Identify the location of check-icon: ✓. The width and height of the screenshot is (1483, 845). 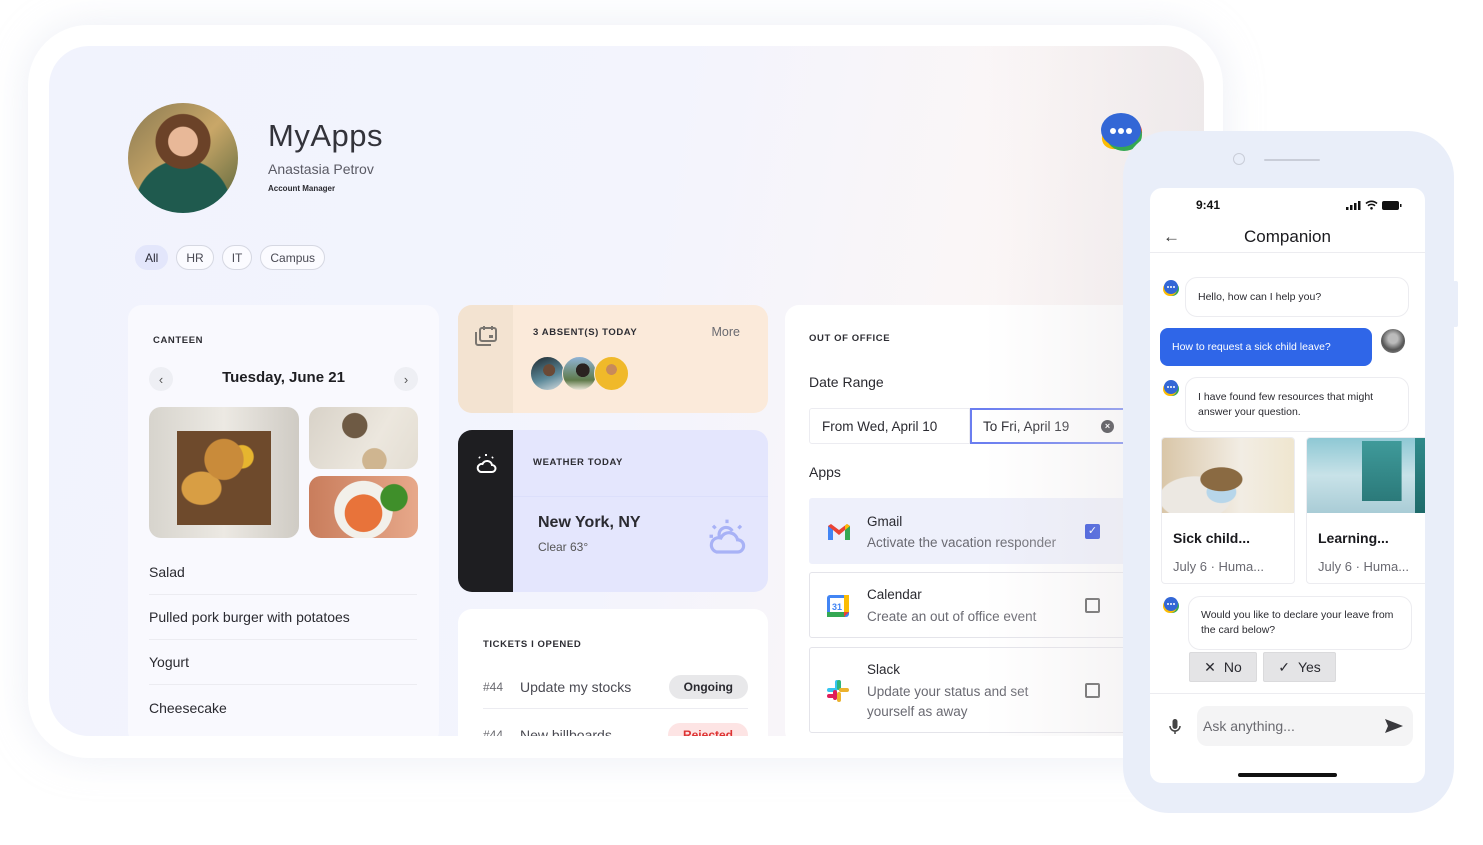
(1284, 666).